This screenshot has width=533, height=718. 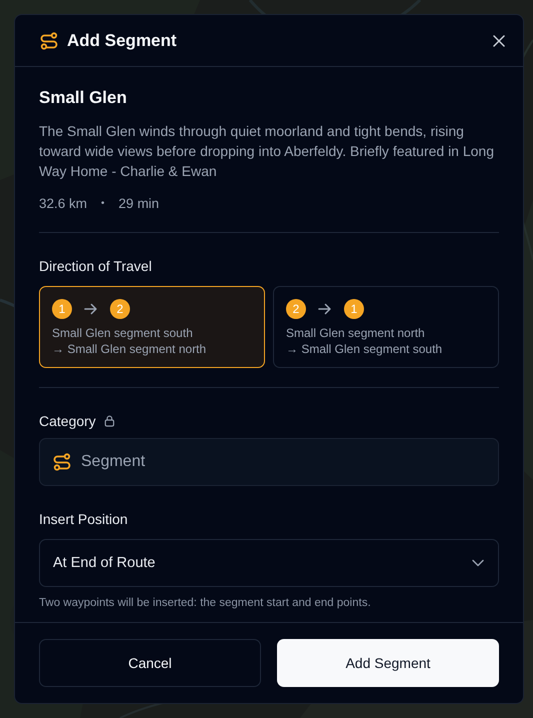 I want to click on position-dropdown: At End of Route, so click(x=269, y=563).